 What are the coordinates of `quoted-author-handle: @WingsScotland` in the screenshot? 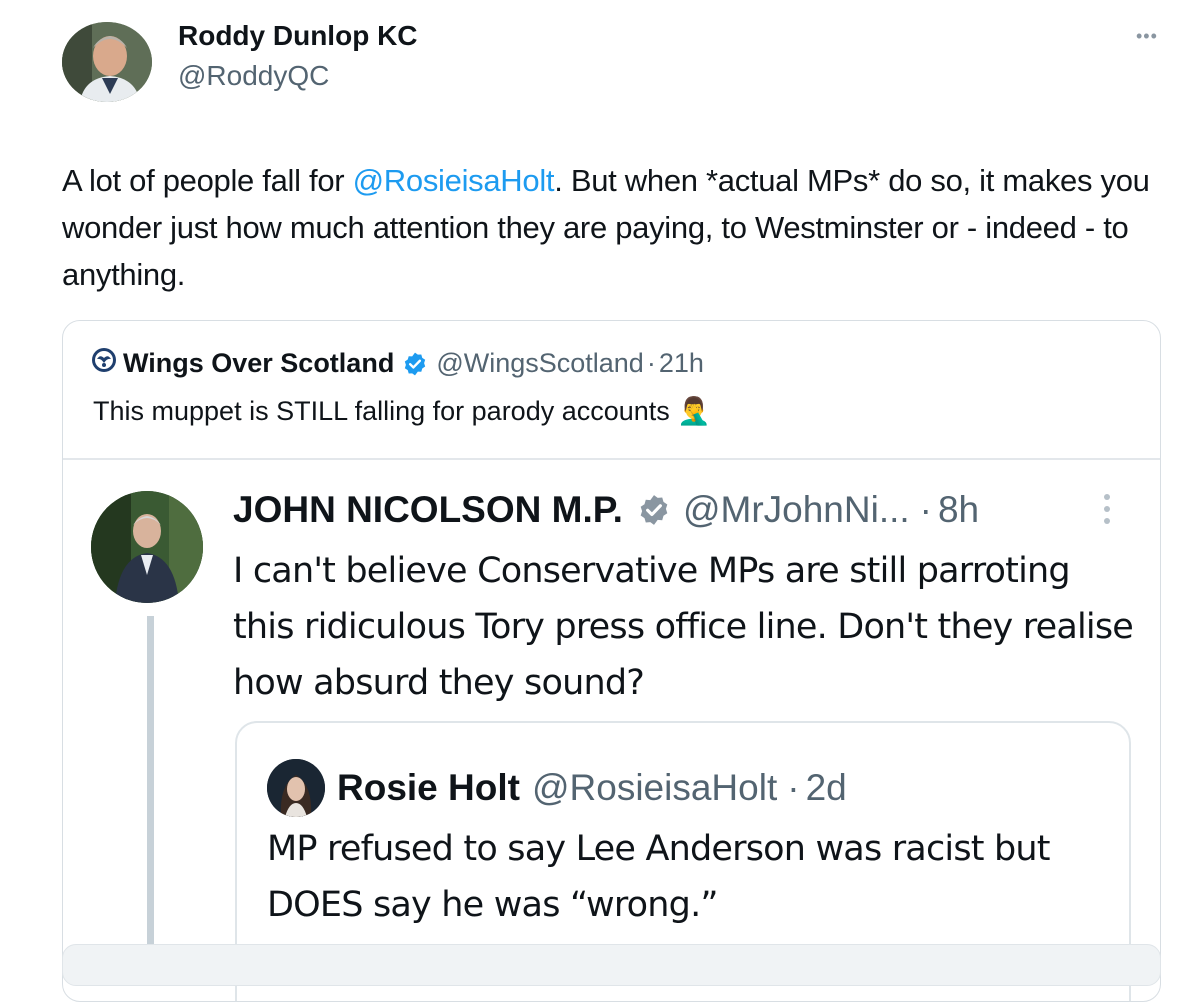 It's located at (540, 363).